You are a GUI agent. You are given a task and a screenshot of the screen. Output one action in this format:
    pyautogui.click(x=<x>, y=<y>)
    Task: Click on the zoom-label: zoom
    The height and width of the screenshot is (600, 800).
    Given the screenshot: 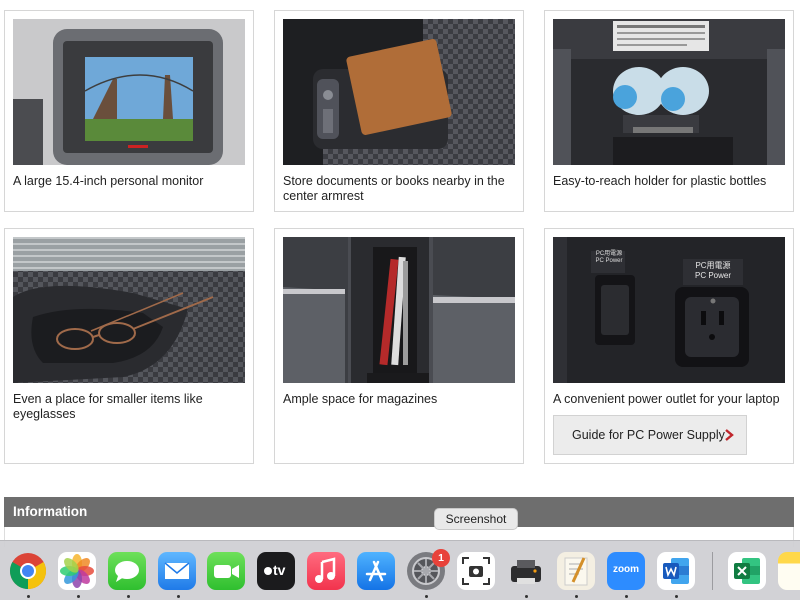 What is the action you would take?
    pyautogui.click(x=626, y=569)
    